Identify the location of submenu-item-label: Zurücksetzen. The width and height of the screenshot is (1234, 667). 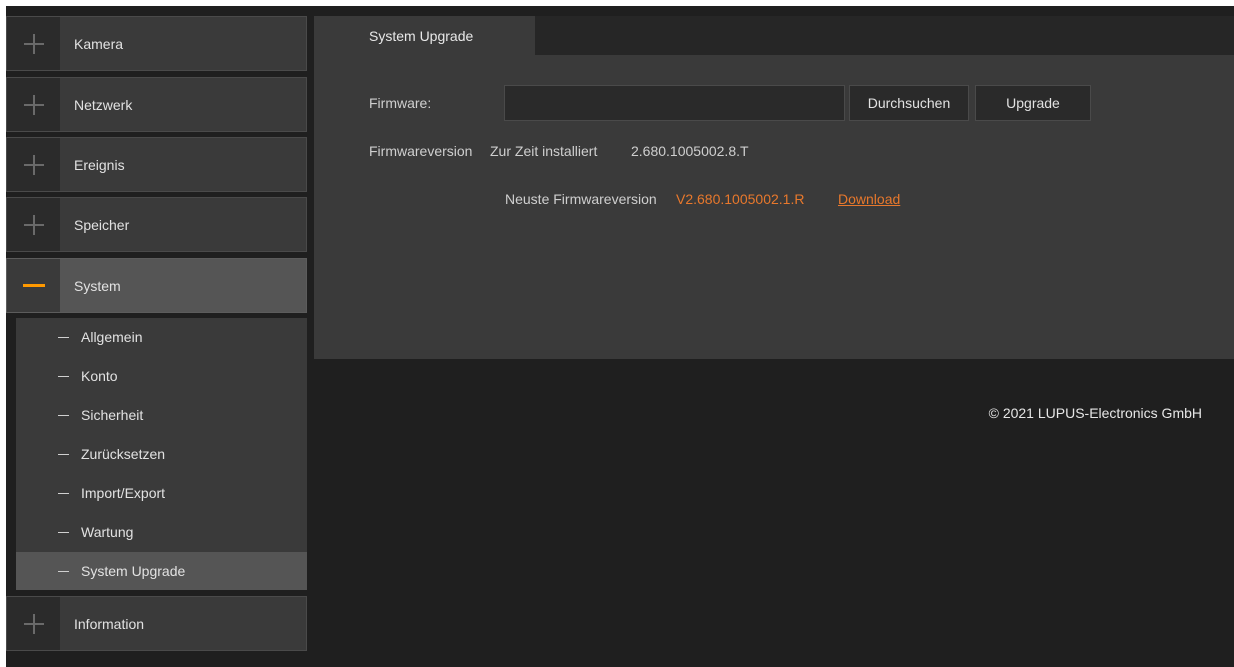
(123, 454).